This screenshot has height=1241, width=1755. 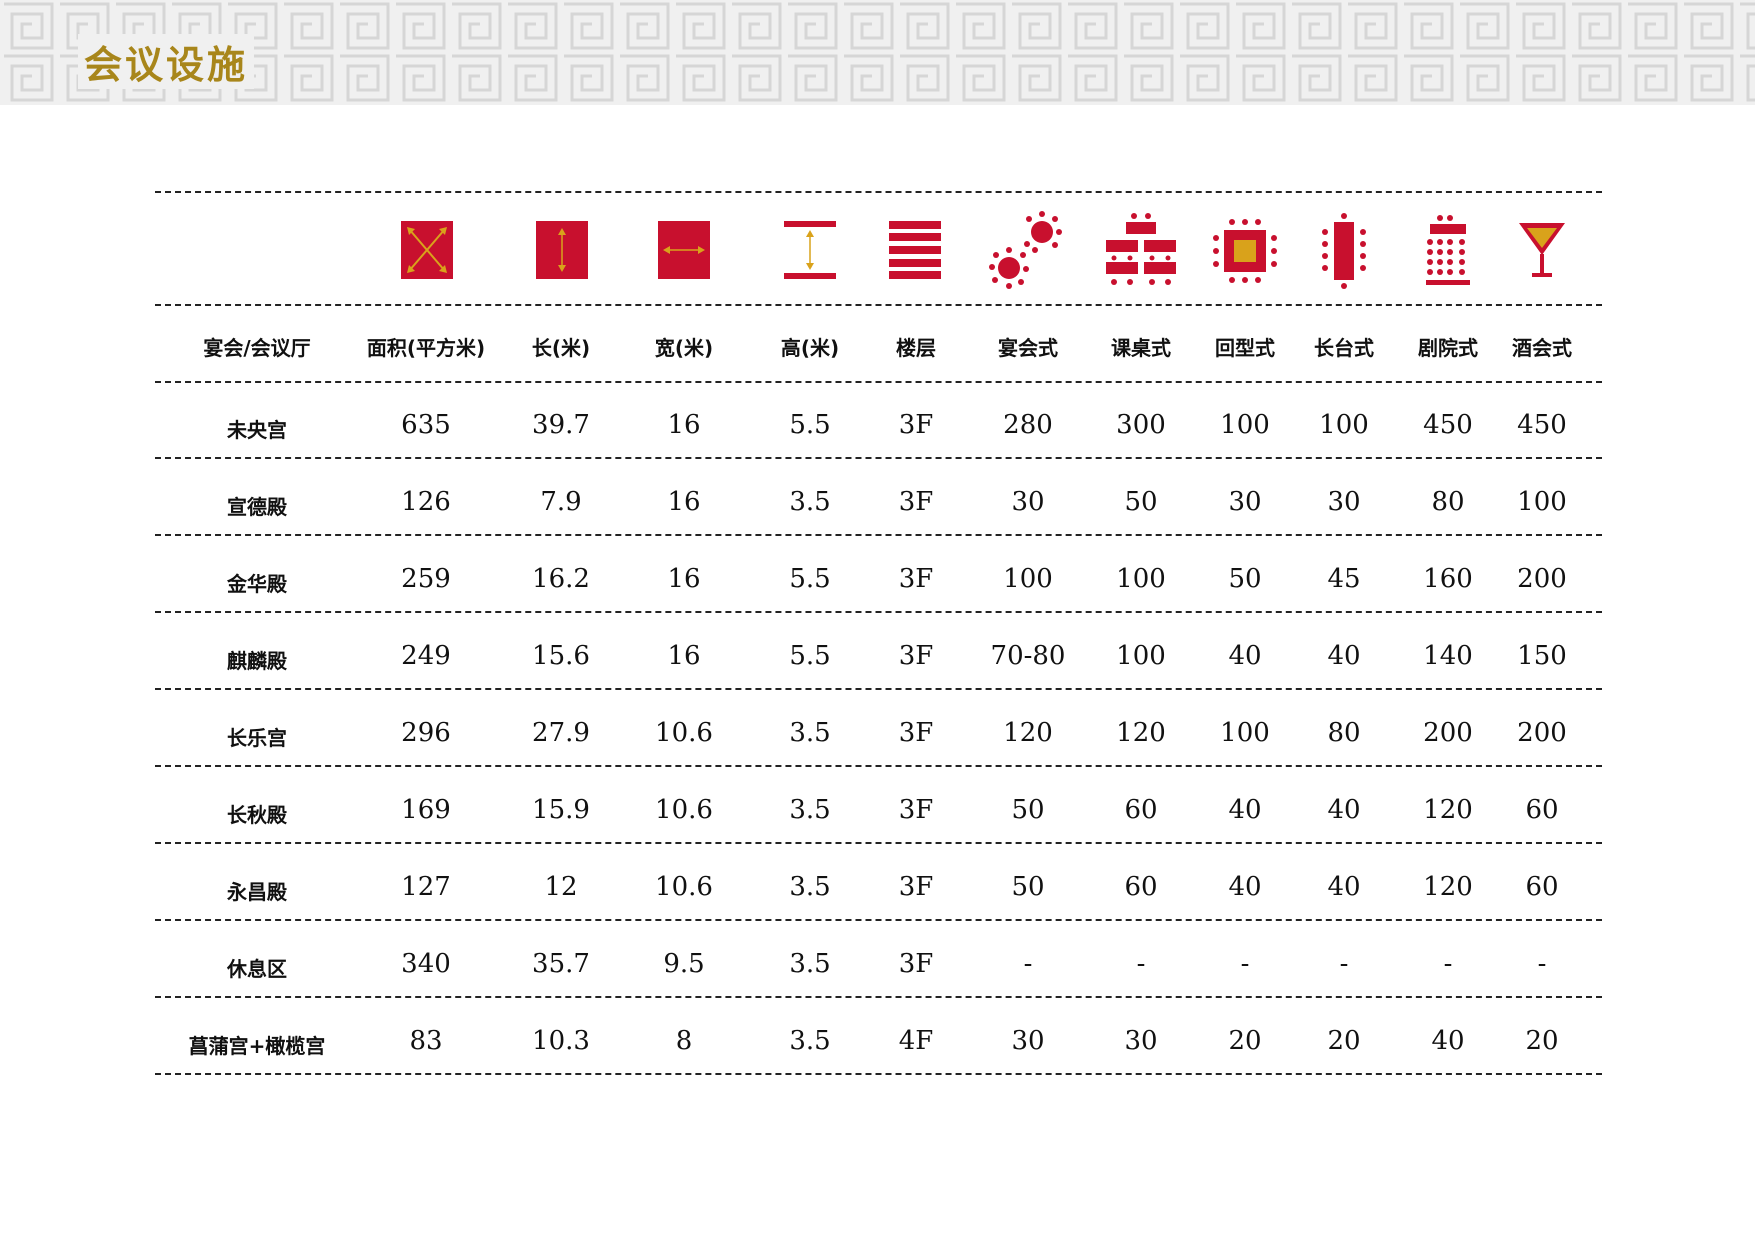 What do you see at coordinates (257, 815) in the screenshot?
I see `table-row-hall-name: 长秋殿` at bounding box center [257, 815].